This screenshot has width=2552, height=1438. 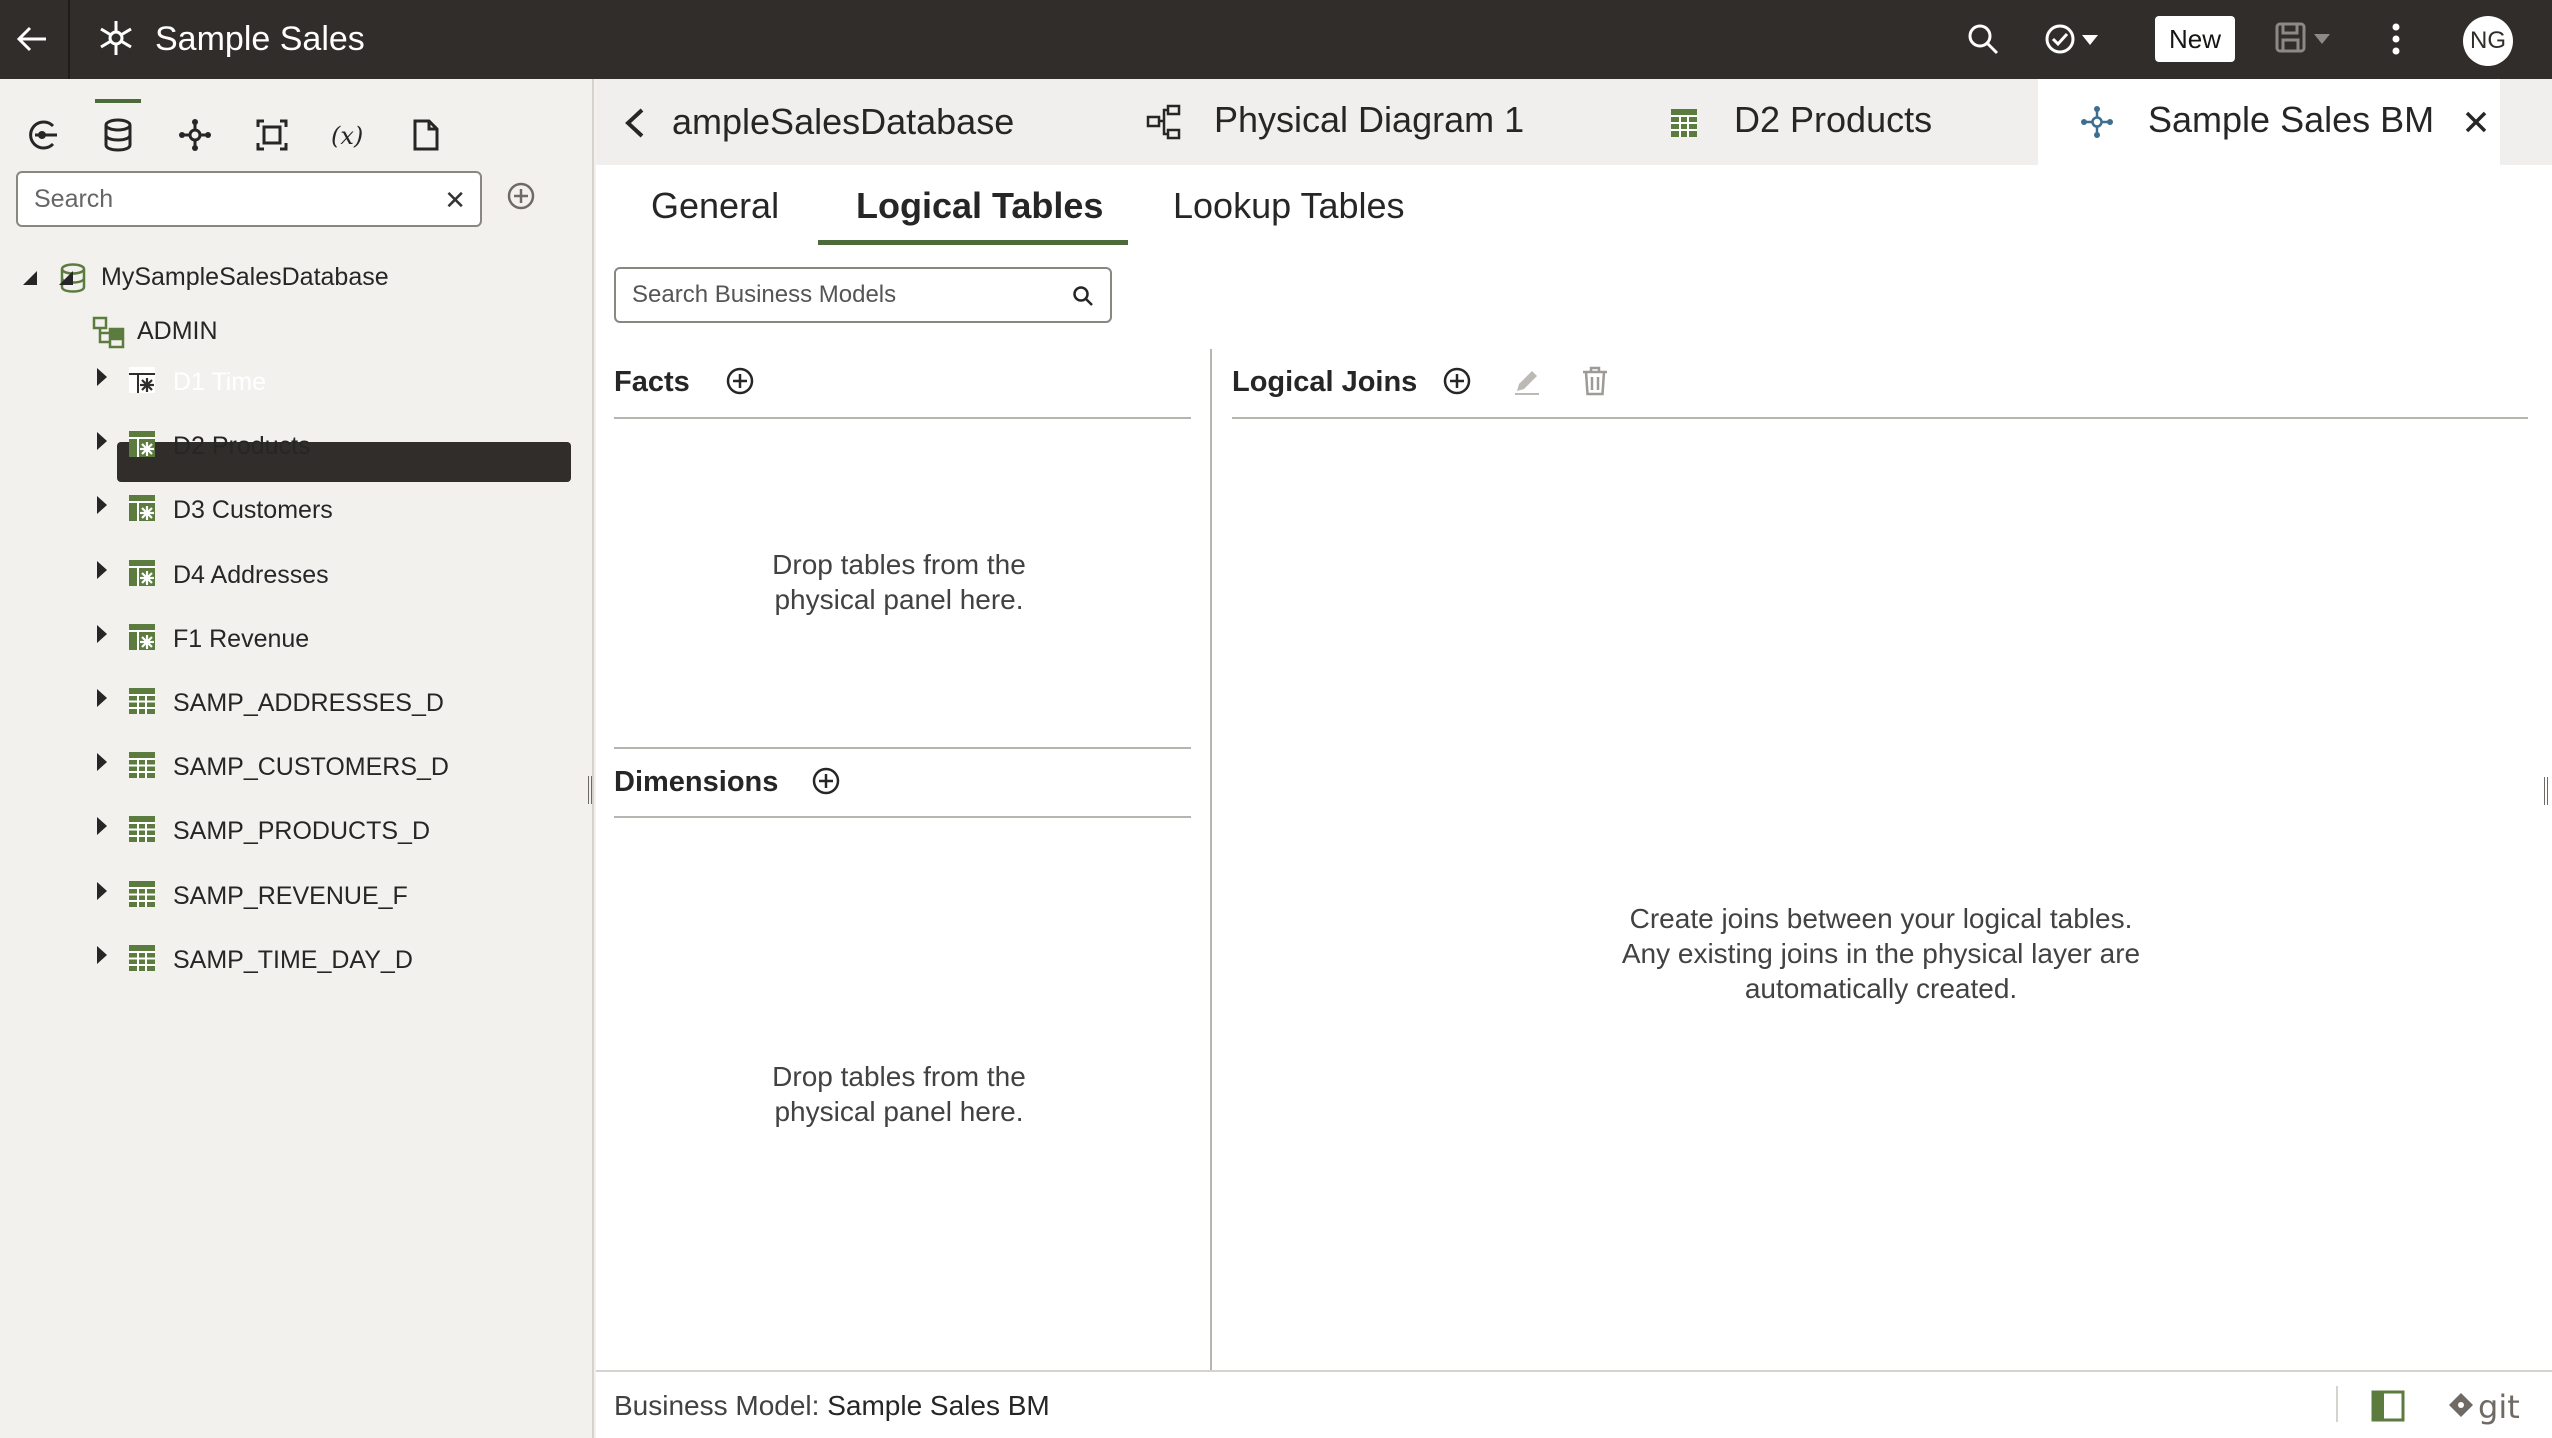 What do you see at coordinates (195, 135) in the screenshot?
I see `business-model-tab-icon` at bounding box center [195, 135].